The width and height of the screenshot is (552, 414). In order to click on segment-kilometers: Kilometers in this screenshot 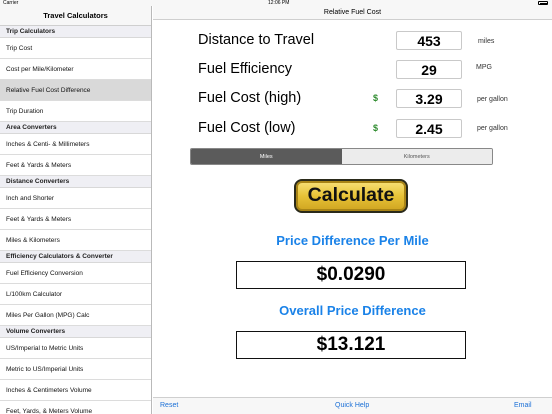, I will do `click(416, 156)`.